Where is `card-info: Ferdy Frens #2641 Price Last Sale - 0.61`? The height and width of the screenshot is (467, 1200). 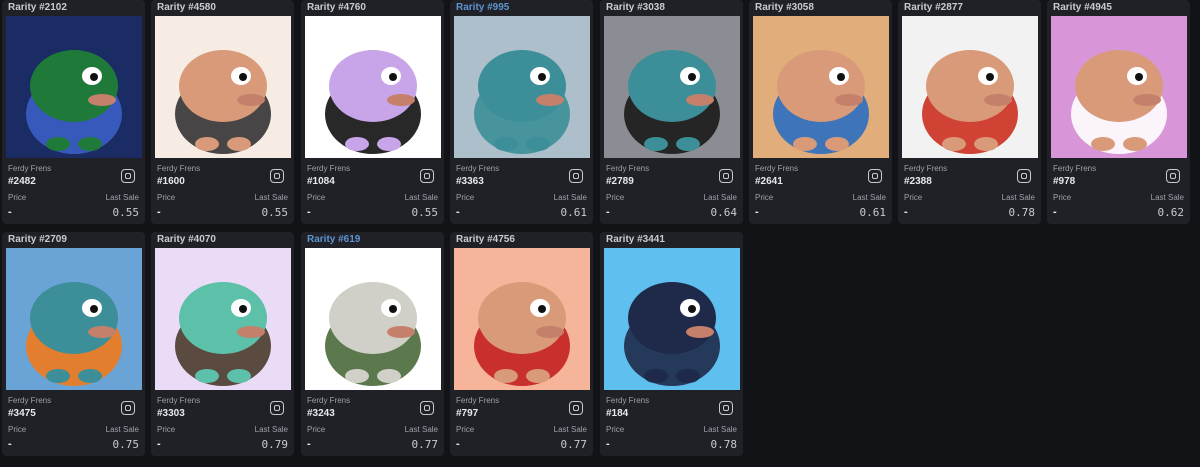
card-info: Ferdy Frens #2641 Price Last Sale - 0.61 is located at coordinates (820, 192).